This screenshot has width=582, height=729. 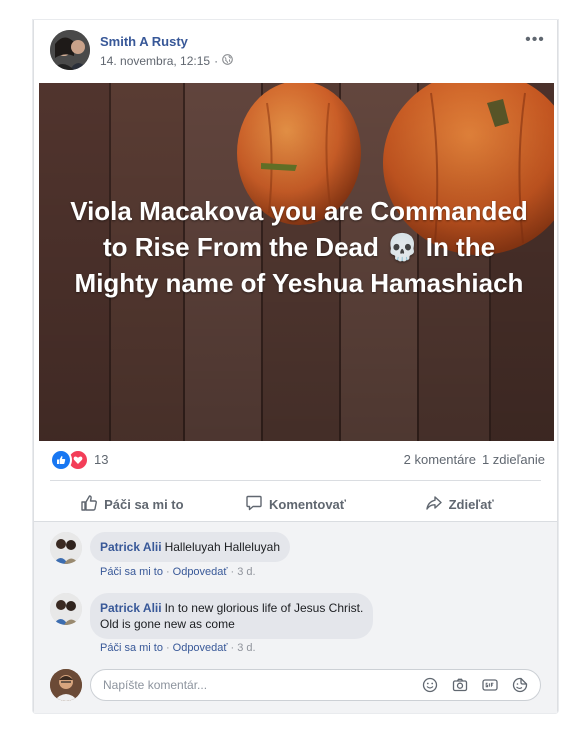 I want to click on like-icon, so click(x=89, y=504).